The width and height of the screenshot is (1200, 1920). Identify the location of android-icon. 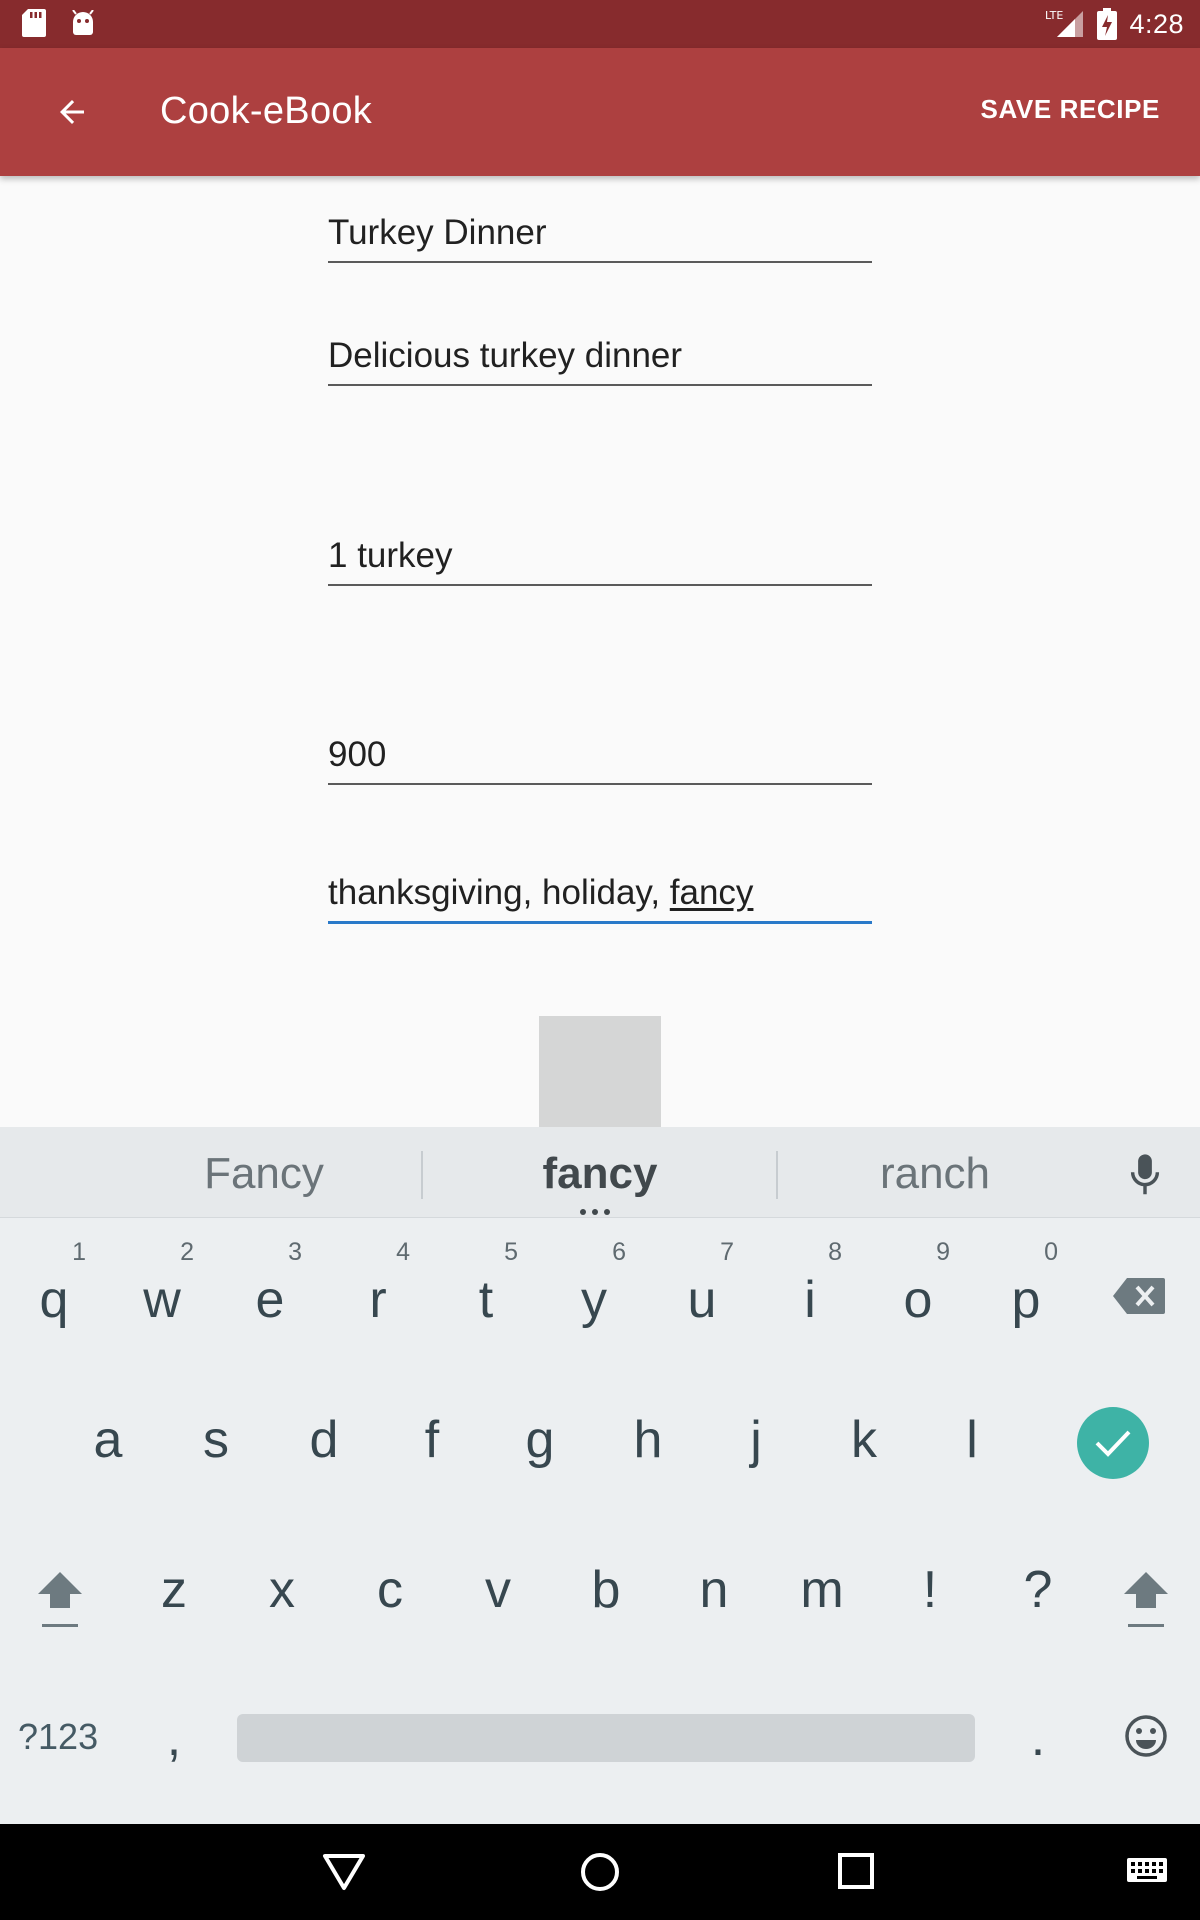
(83, 22).